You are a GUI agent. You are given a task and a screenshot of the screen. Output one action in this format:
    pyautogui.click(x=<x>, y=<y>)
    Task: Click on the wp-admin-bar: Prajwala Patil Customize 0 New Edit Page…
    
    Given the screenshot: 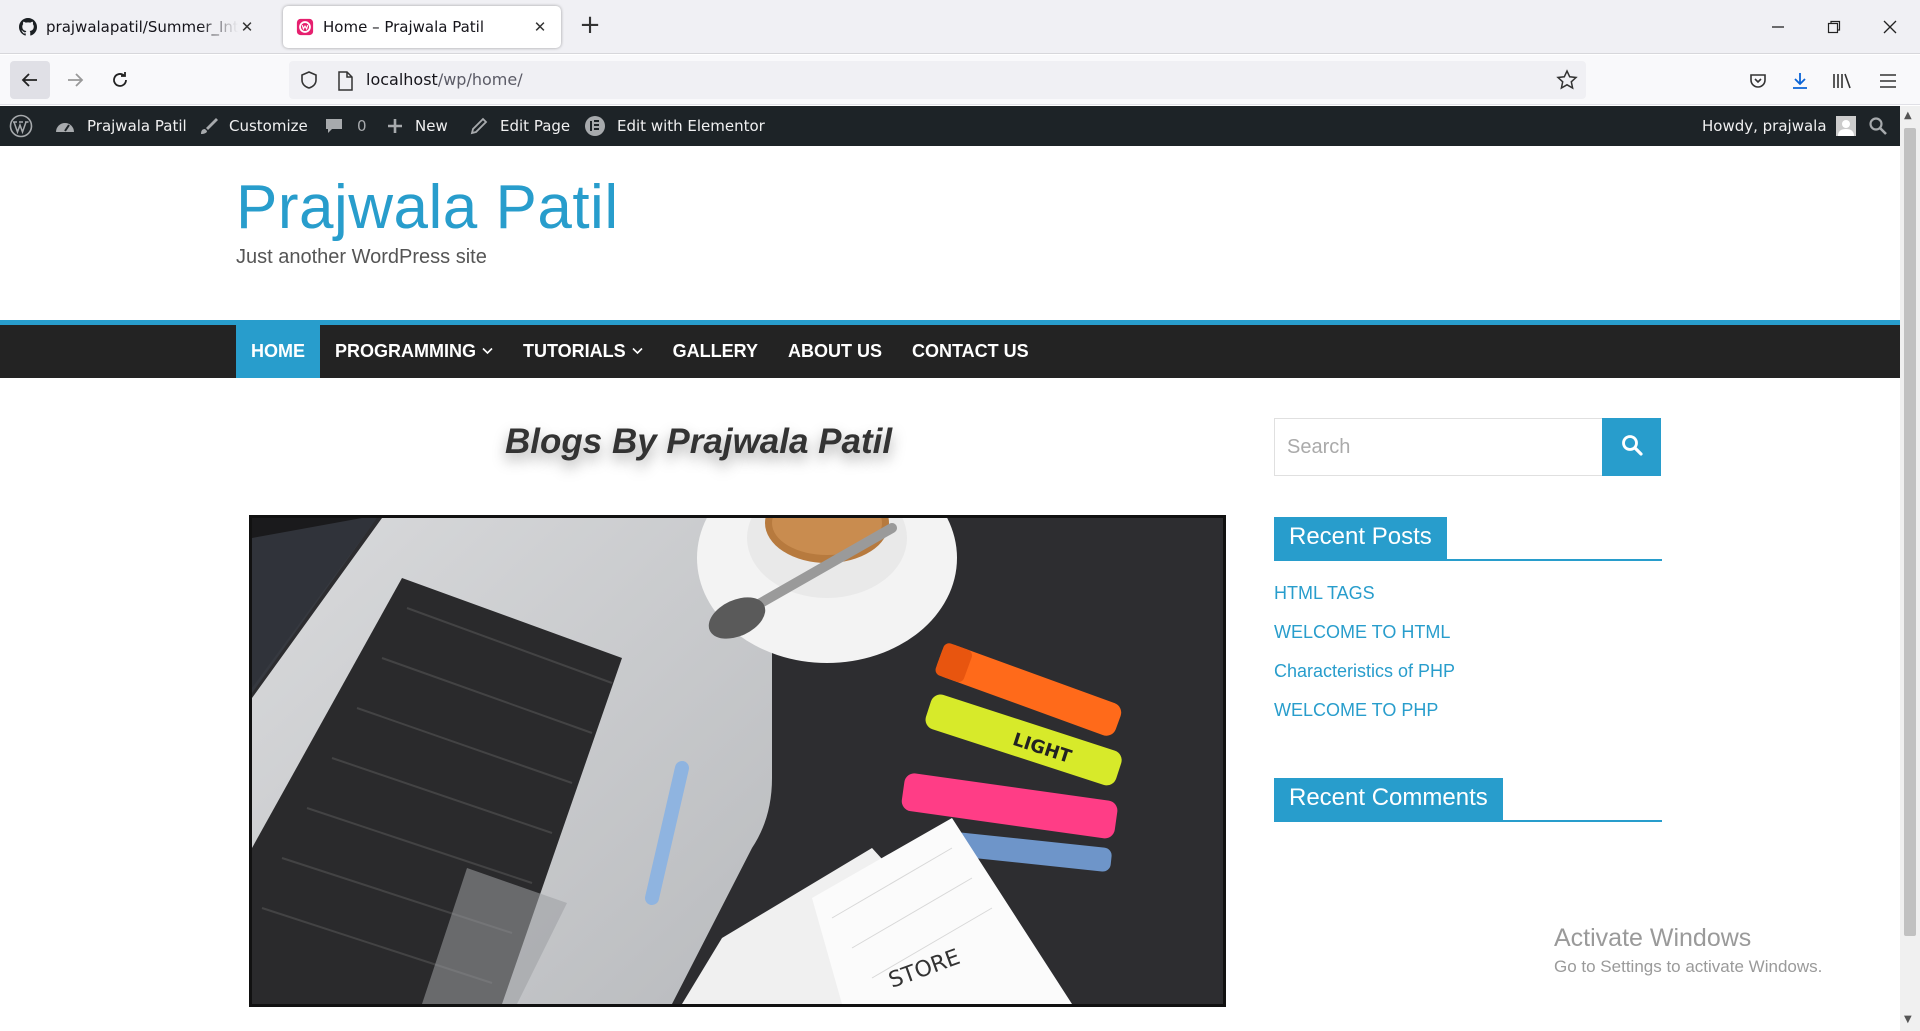 What is the action you would take?
    pyautogui.click(x=950, y=126)
    